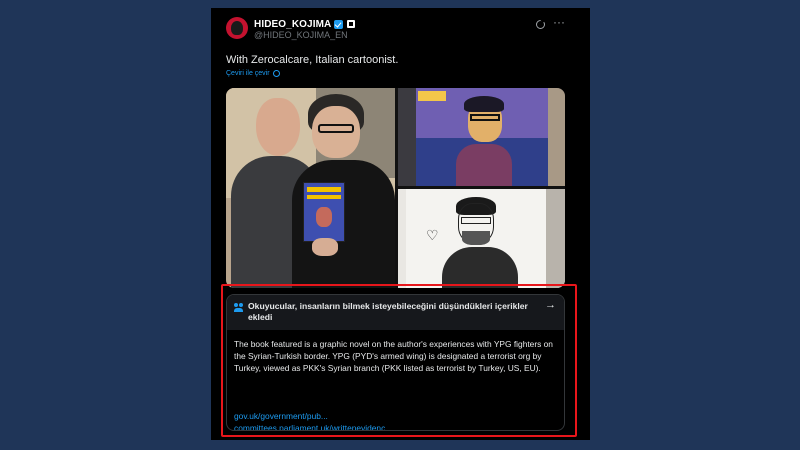 This screenshot has width=800, height=450. What do you see at coordinates (432, 235) in the screenshot?
I see `heart-icon: ♡` at bounding box center [432, 235].